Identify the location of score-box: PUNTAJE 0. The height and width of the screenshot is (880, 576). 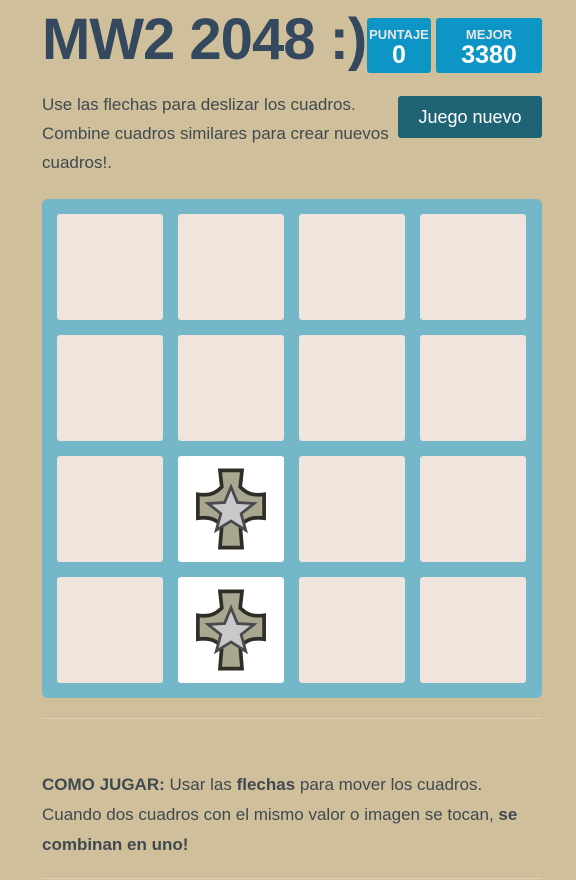
(399, 45).